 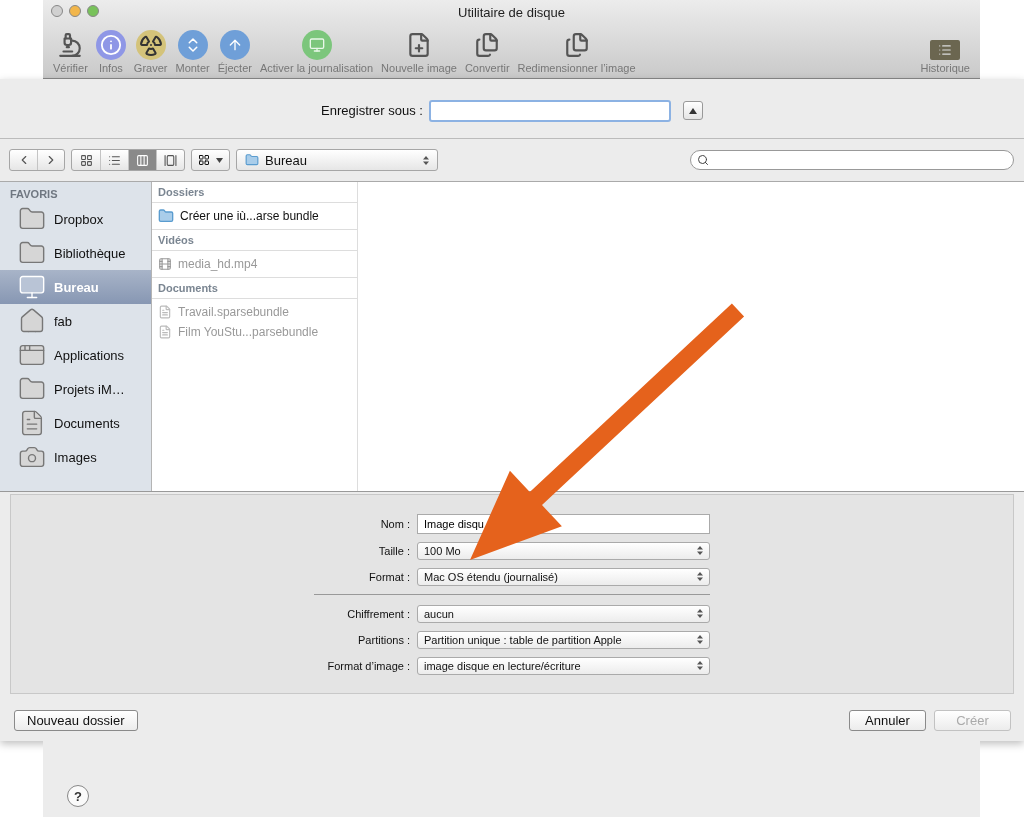 I want to click on option-label: Partitions :, so click(x=384, y=639).